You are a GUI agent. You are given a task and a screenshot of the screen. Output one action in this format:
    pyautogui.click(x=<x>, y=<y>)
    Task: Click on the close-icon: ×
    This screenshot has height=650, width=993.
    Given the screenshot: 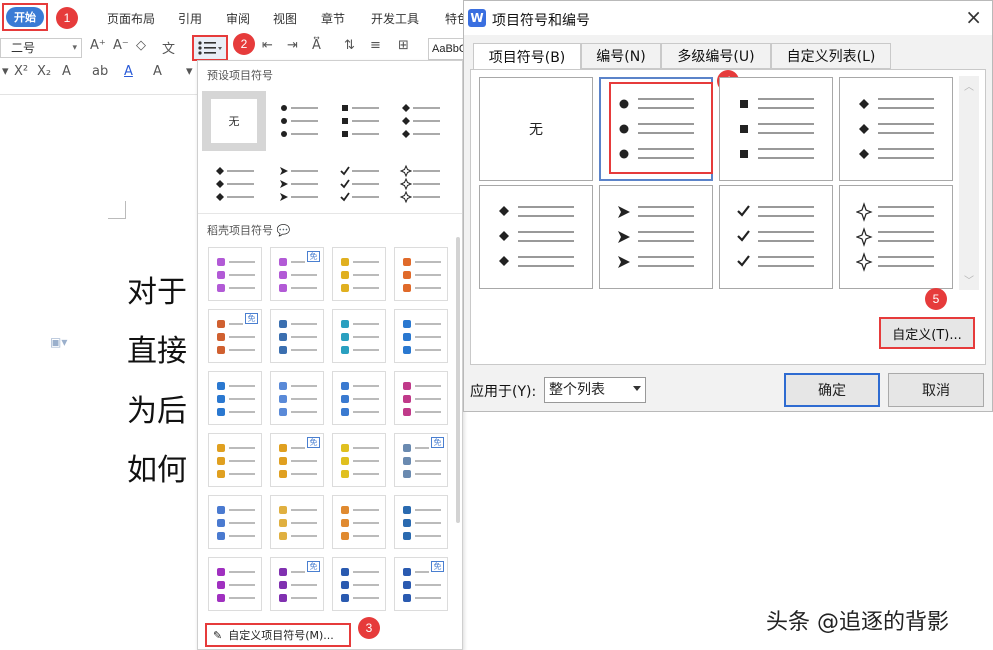 What is the action you would take?
    pyautogui.click(x=973, y=17)
    